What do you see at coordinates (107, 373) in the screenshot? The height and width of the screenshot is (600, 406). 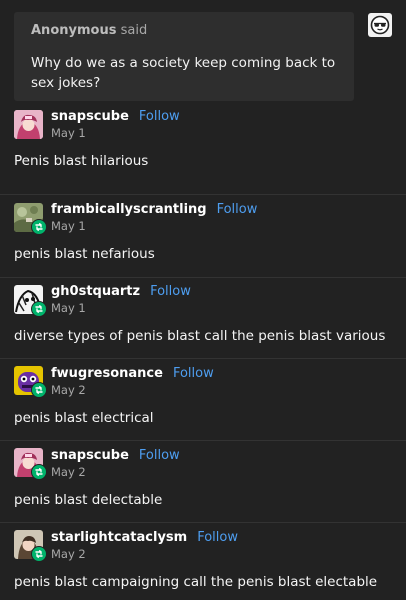 I see `username-link: fwugresonance` at bounding box center [107, 373].